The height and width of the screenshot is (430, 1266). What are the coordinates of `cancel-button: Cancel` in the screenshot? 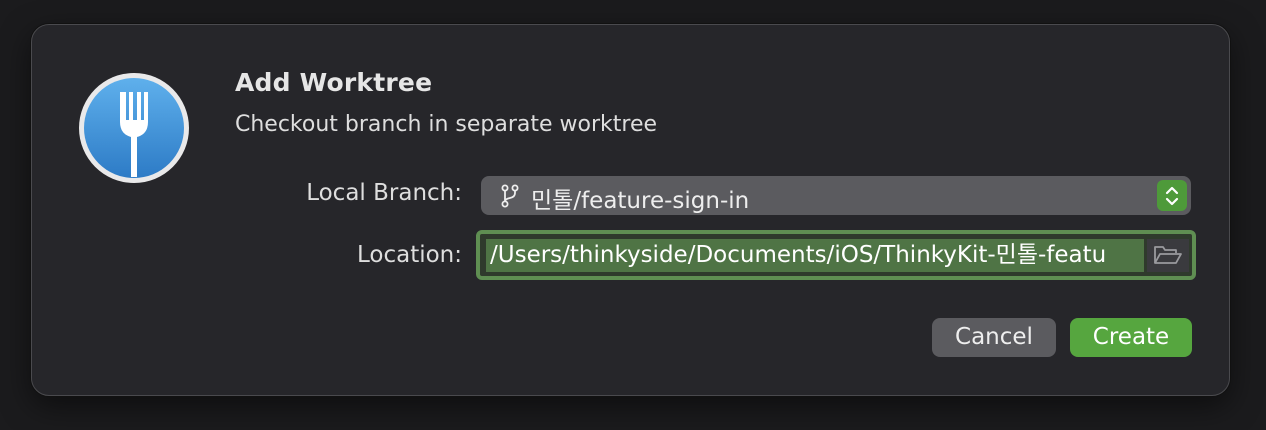 It's located at (994, 337).